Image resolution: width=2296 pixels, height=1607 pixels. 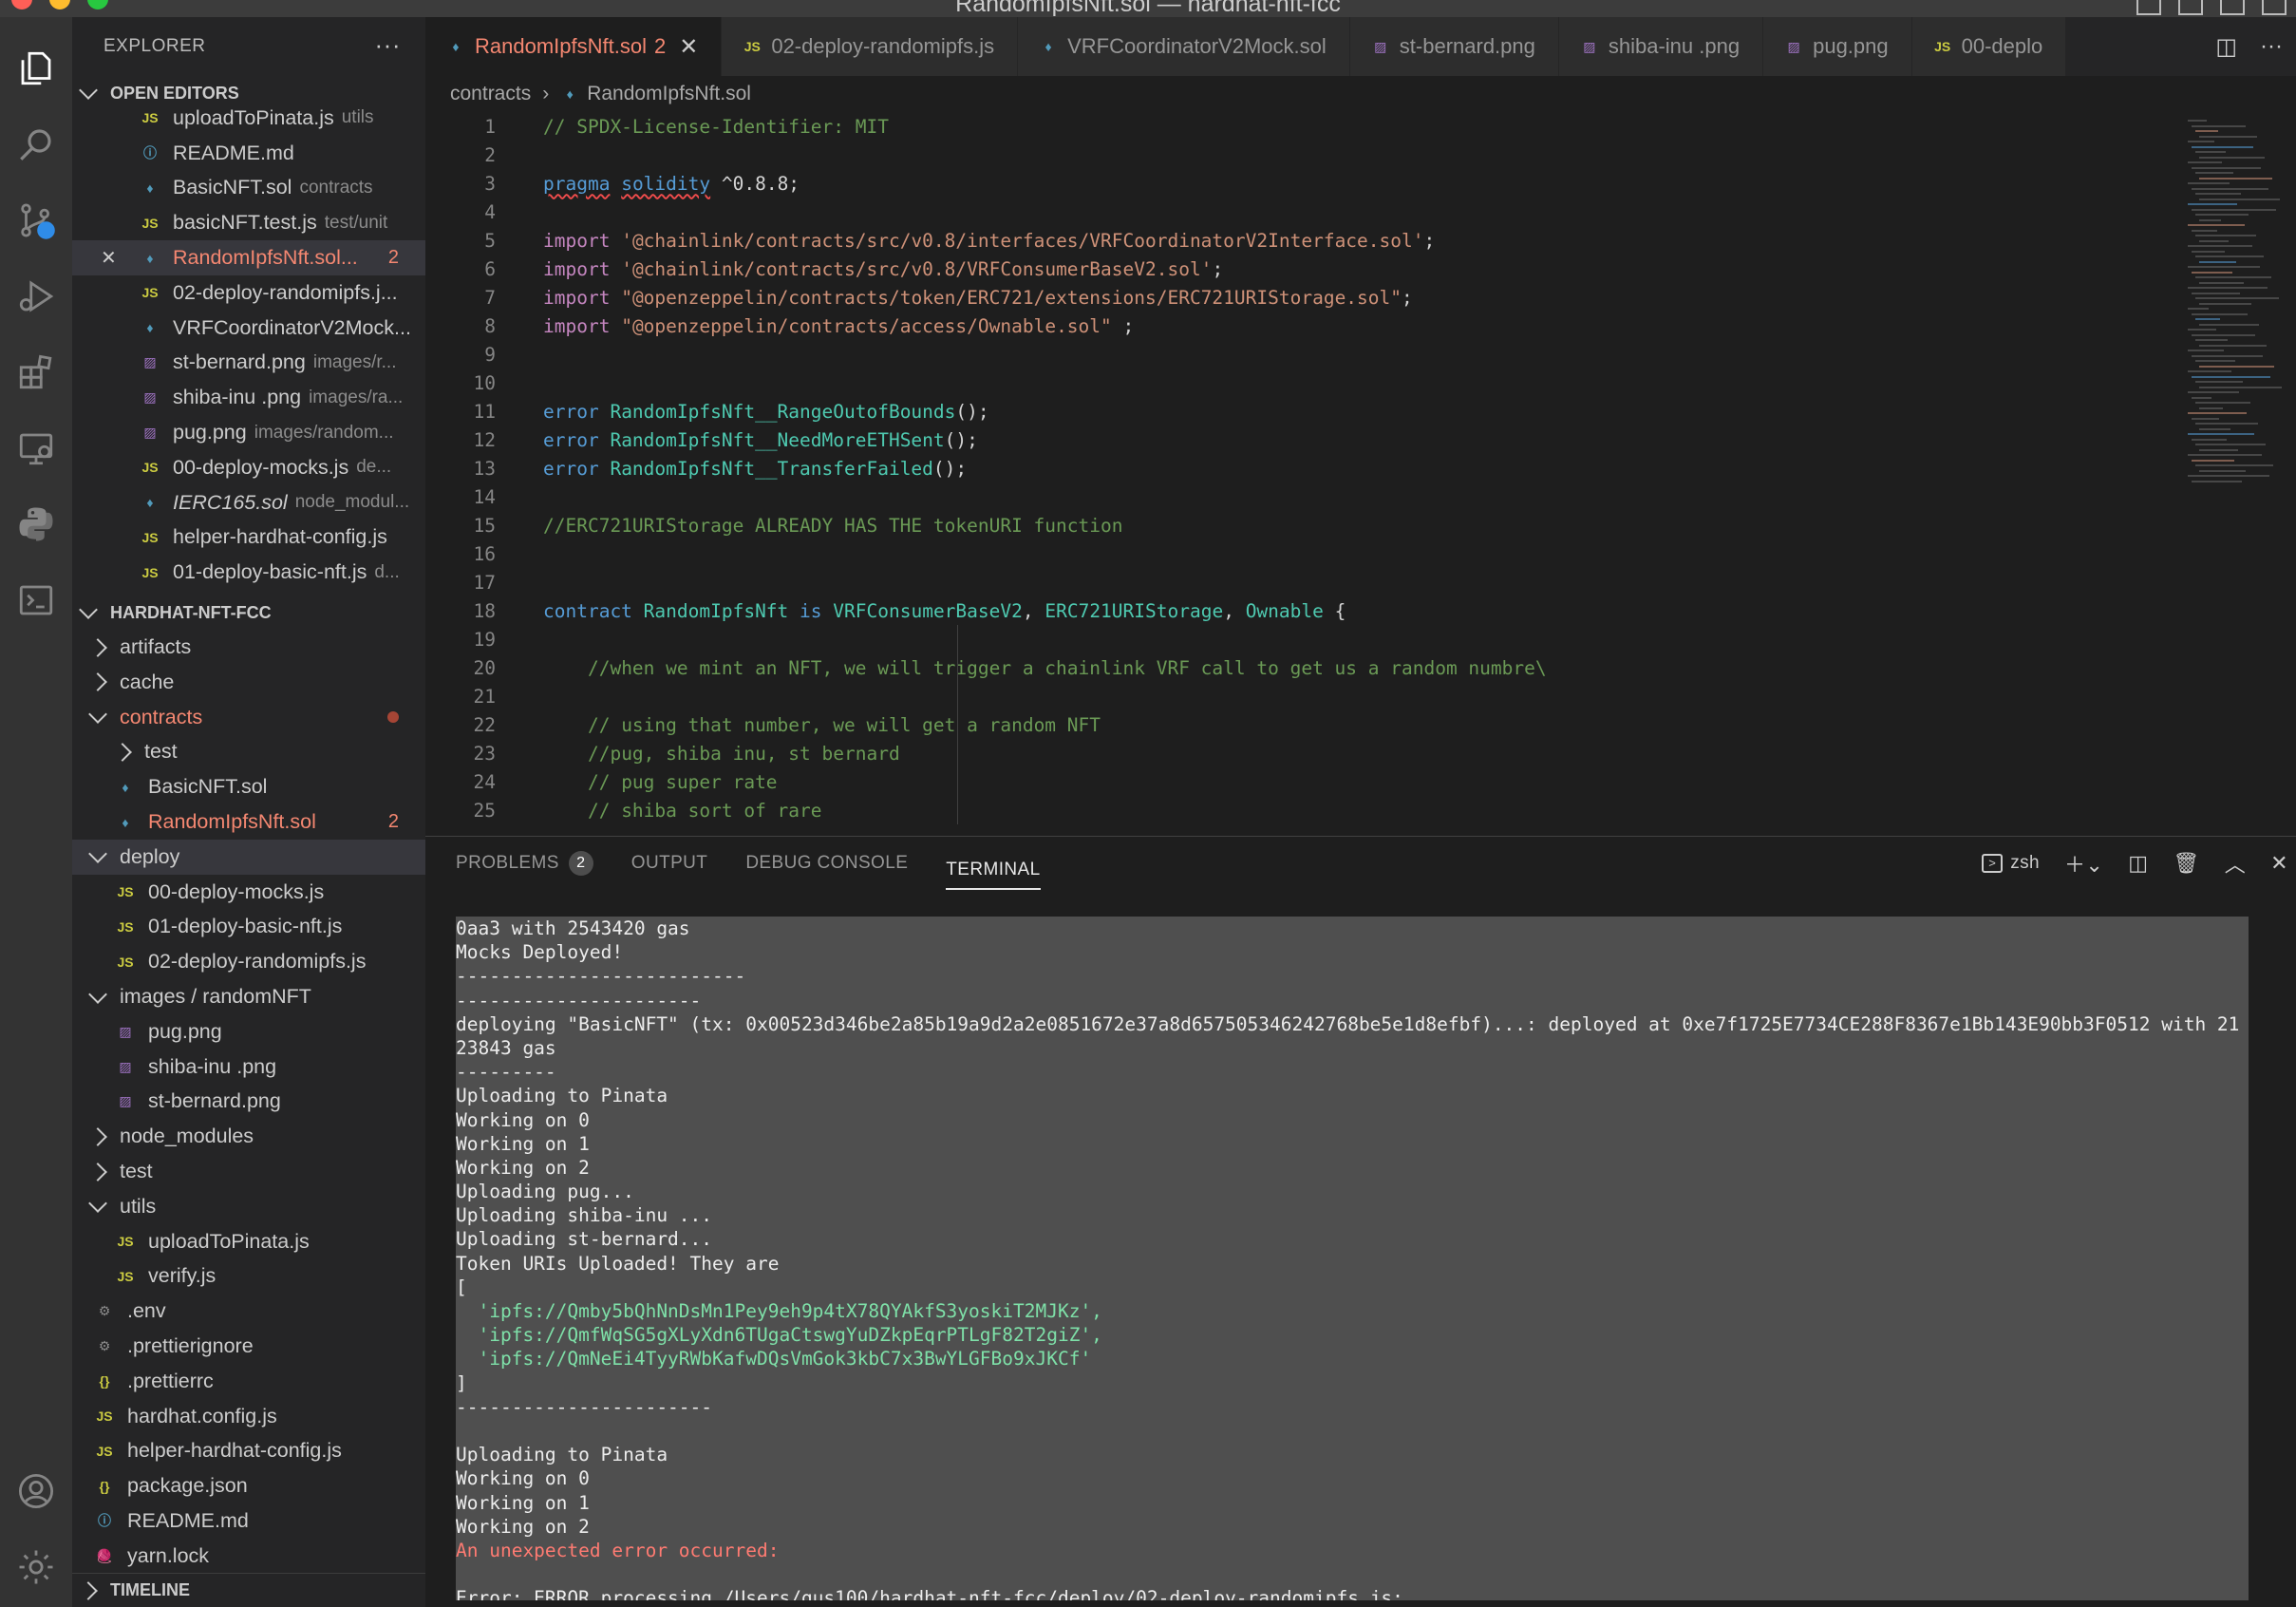 What do you see at coordinates (2235, 863) in the screenshot?
I see `maximize-panel-chevron-up-icon: ︿` at bounding box center [2235, 863].